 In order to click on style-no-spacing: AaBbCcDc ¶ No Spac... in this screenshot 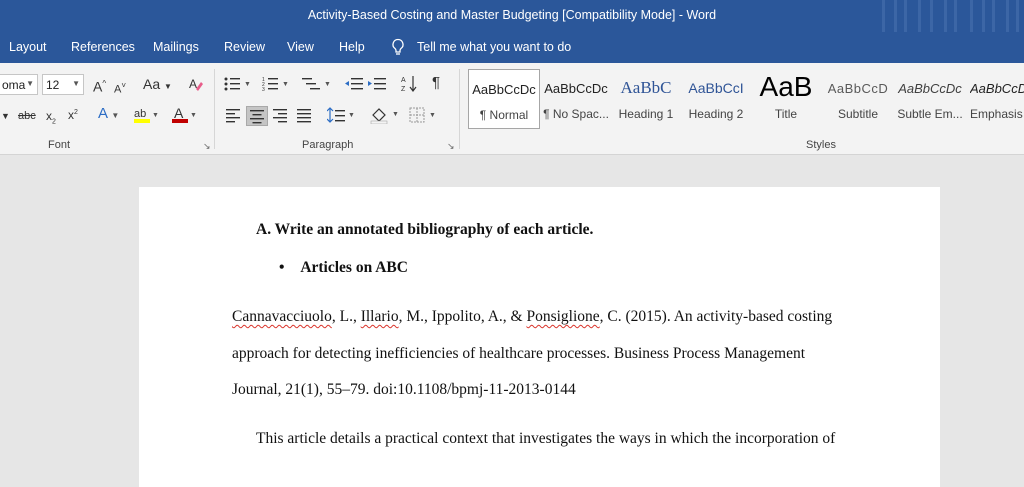, I will do `click(576, 99)`.